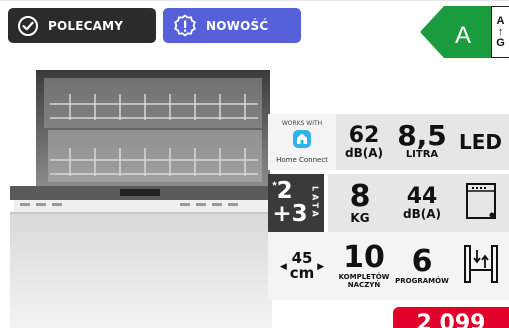 The width and height of the screenshot is (509, 328). I want to click on energy-scale-bottom: G, so click(500, 42).